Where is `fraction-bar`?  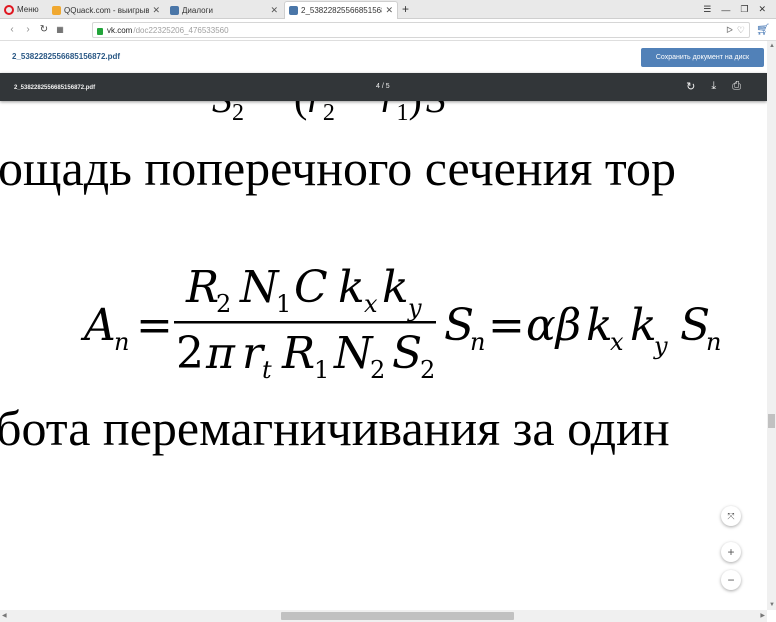
fraction-bar is located at coordinates (305, 322).